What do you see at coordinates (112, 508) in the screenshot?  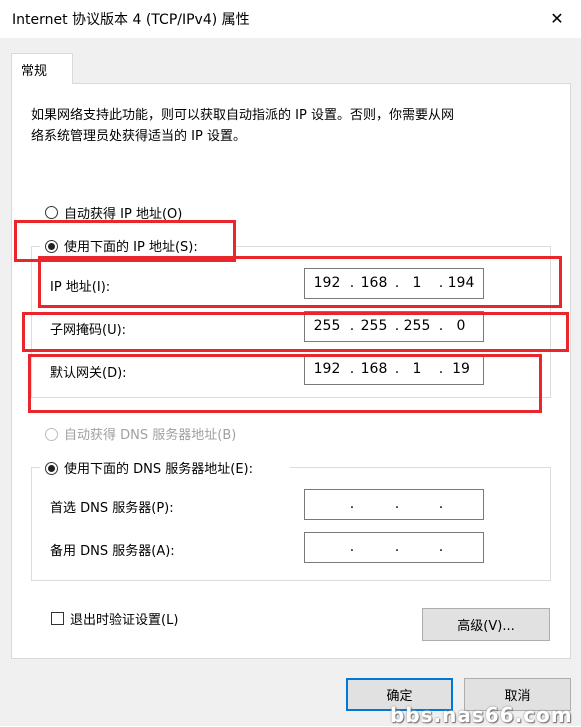 I see `preferred-dns-label: 首选 DNS 服务器(P):` at bounding box center [112, 508].